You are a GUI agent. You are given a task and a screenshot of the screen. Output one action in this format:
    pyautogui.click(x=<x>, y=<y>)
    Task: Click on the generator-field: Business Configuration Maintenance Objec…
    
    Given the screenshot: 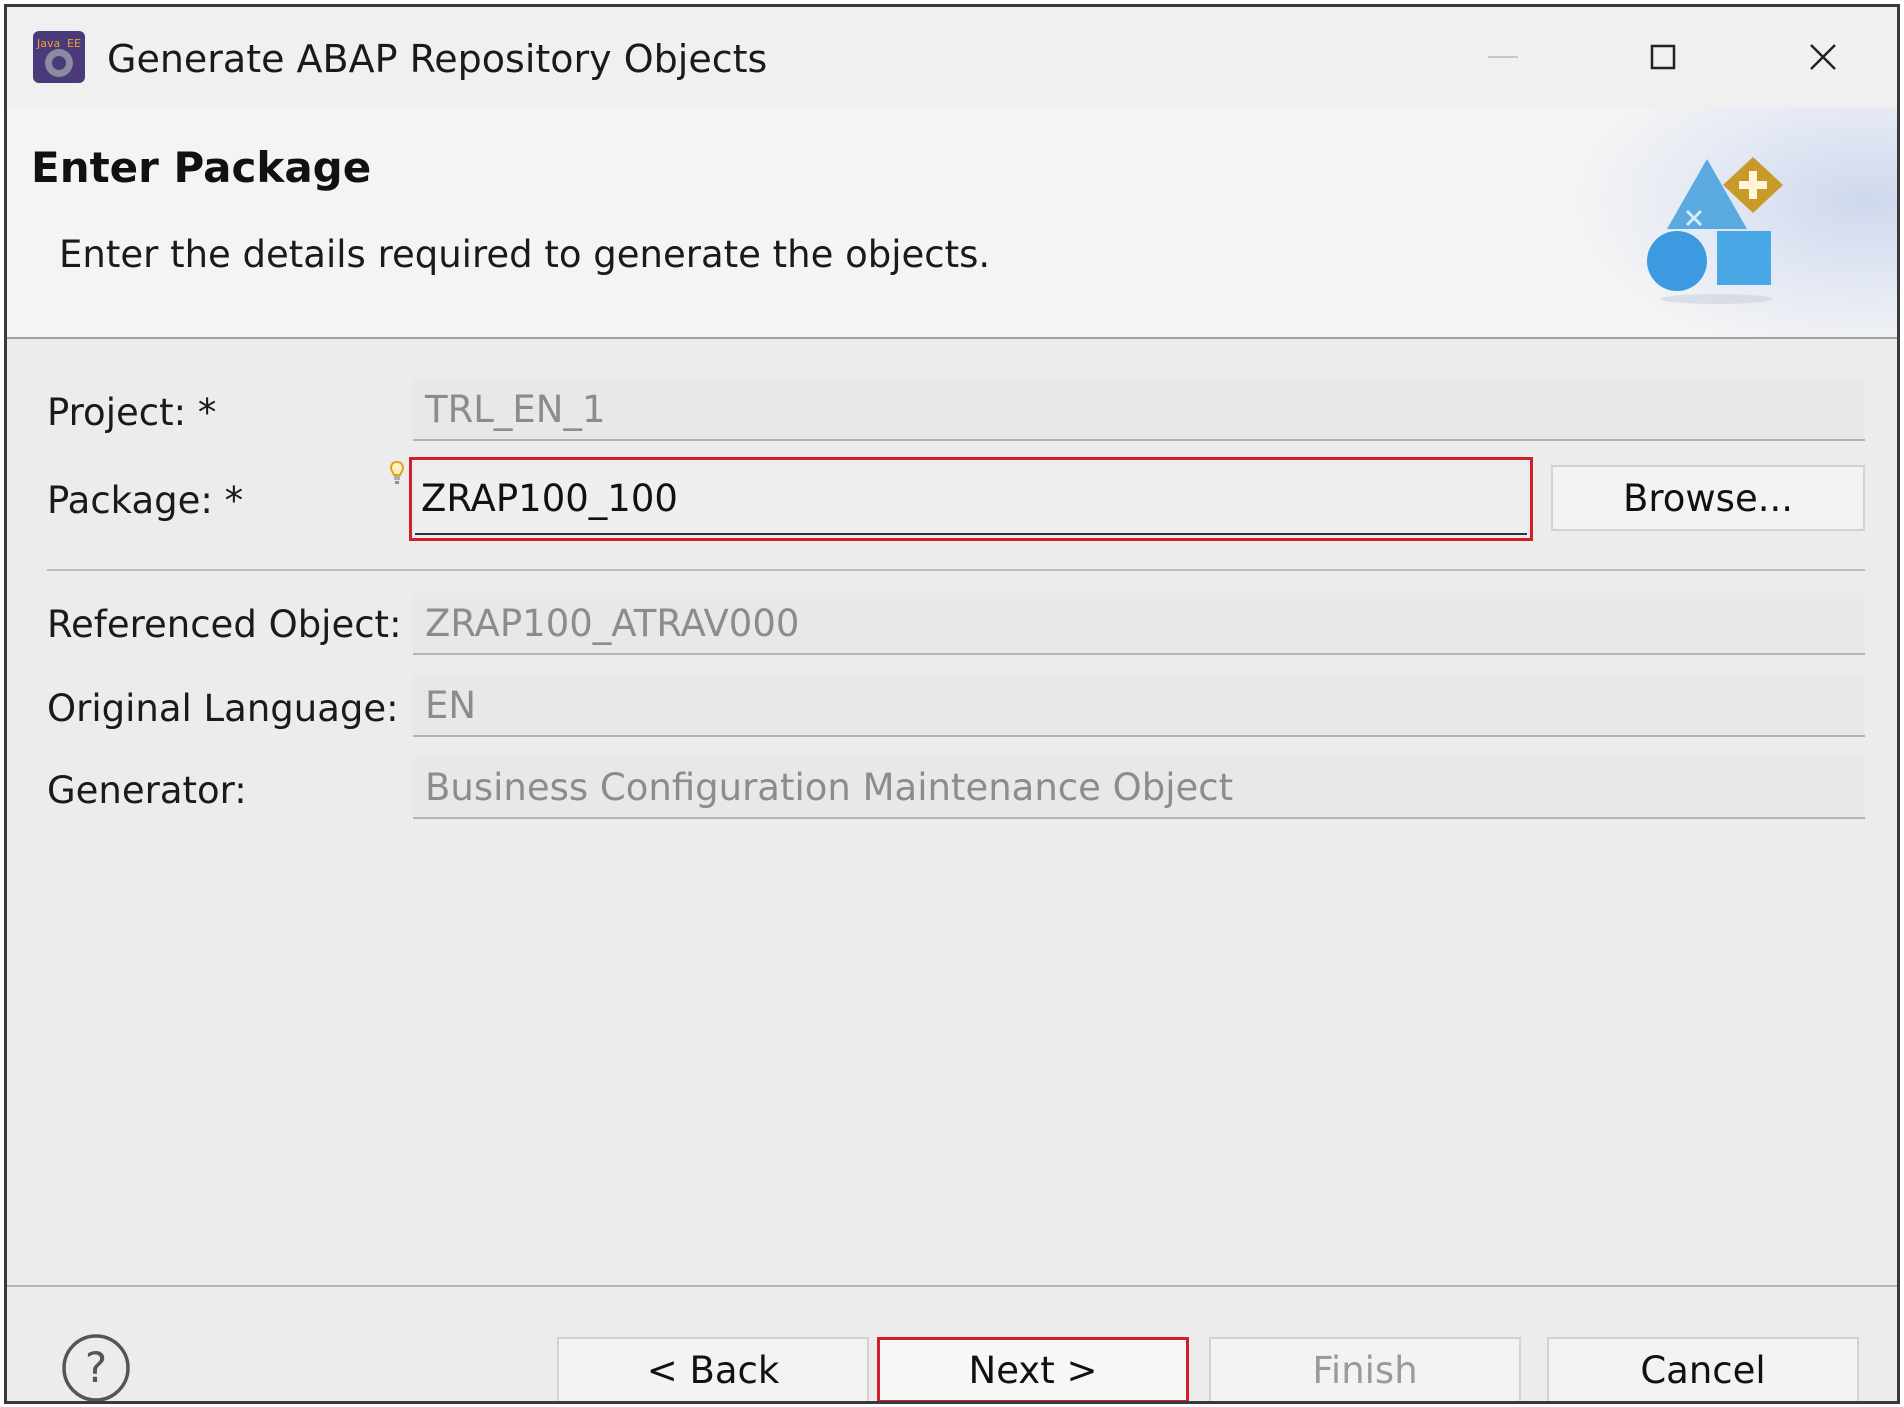 What is the action you would take?
    pyautogui.click(x=1139, y=788)
    